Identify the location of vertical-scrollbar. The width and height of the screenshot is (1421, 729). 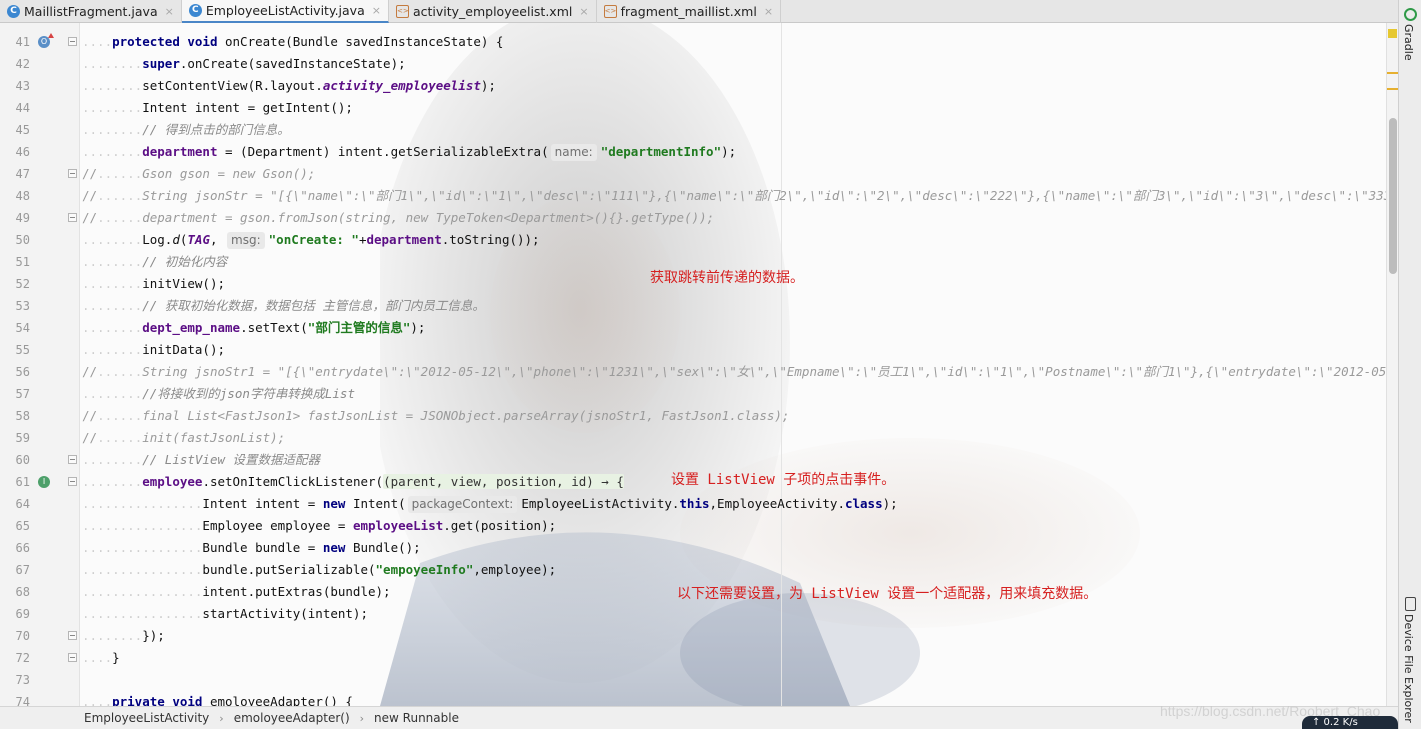
(1392, 364).